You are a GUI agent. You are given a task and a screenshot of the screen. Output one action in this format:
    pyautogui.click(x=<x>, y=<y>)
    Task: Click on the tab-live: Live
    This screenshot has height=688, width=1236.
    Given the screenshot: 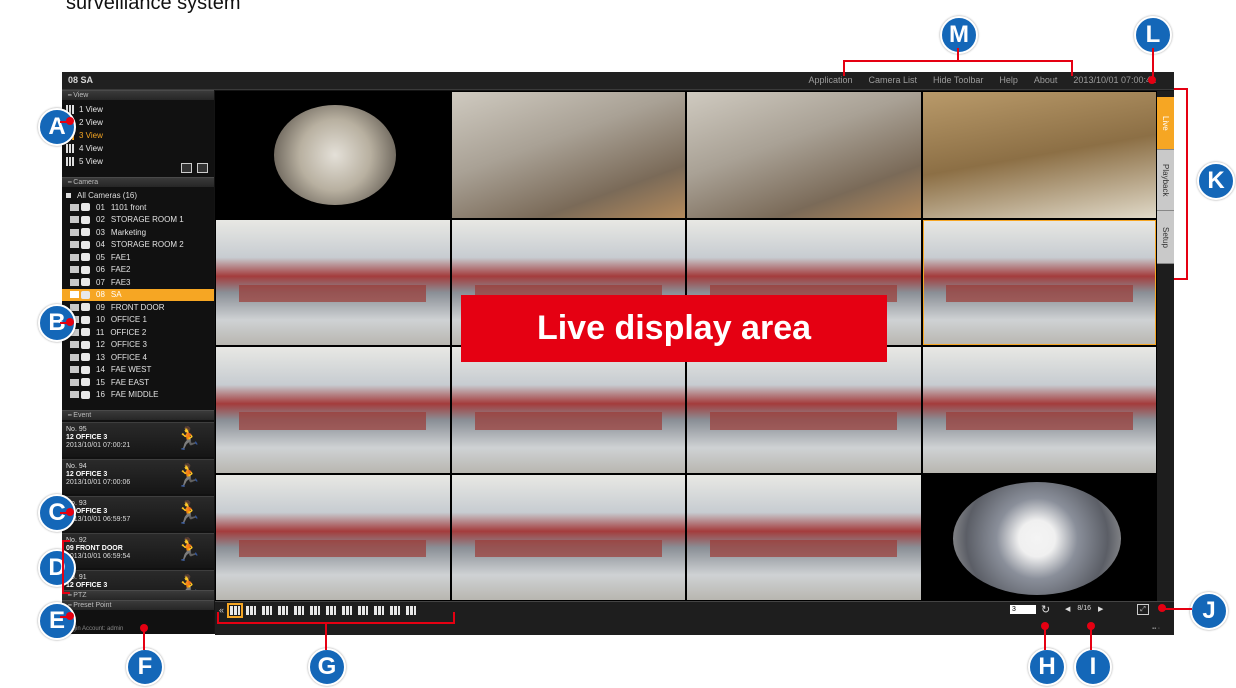 What is the action you would take?
    pyautogui.click(x=1165, y=123)
    